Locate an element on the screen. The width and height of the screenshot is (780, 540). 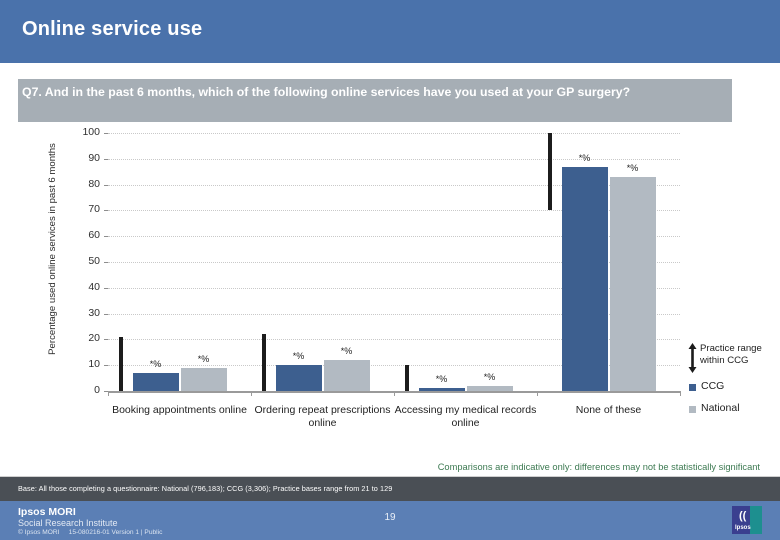
category-label: Accessing my medical records online is located at coordinates (465, 416).